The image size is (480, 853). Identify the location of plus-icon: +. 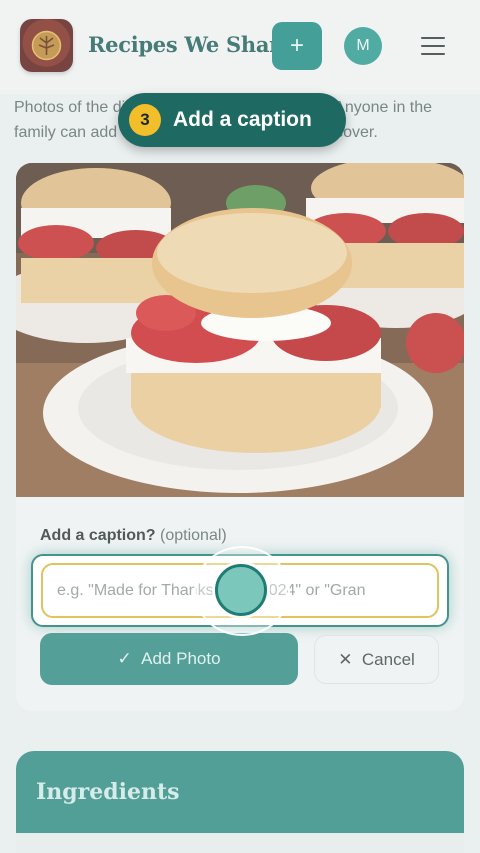
(296, 45).